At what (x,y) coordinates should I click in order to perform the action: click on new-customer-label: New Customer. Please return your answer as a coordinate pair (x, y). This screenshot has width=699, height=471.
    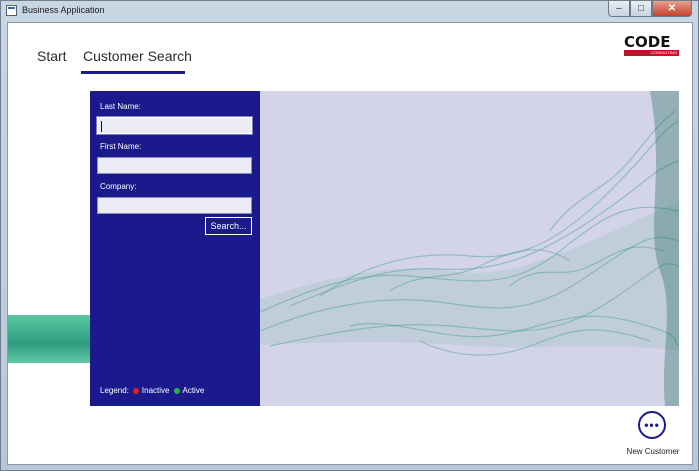
    Looking at the image, I should click on (653, 451).